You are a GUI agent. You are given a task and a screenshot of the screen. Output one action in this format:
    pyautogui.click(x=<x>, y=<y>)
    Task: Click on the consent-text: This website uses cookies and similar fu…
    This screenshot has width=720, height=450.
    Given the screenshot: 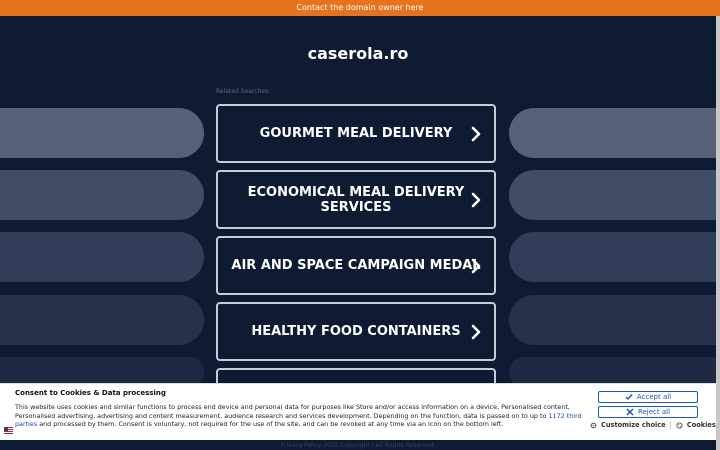 What is the action you would take?
    pyautogui.click(x=299, y=416)
    